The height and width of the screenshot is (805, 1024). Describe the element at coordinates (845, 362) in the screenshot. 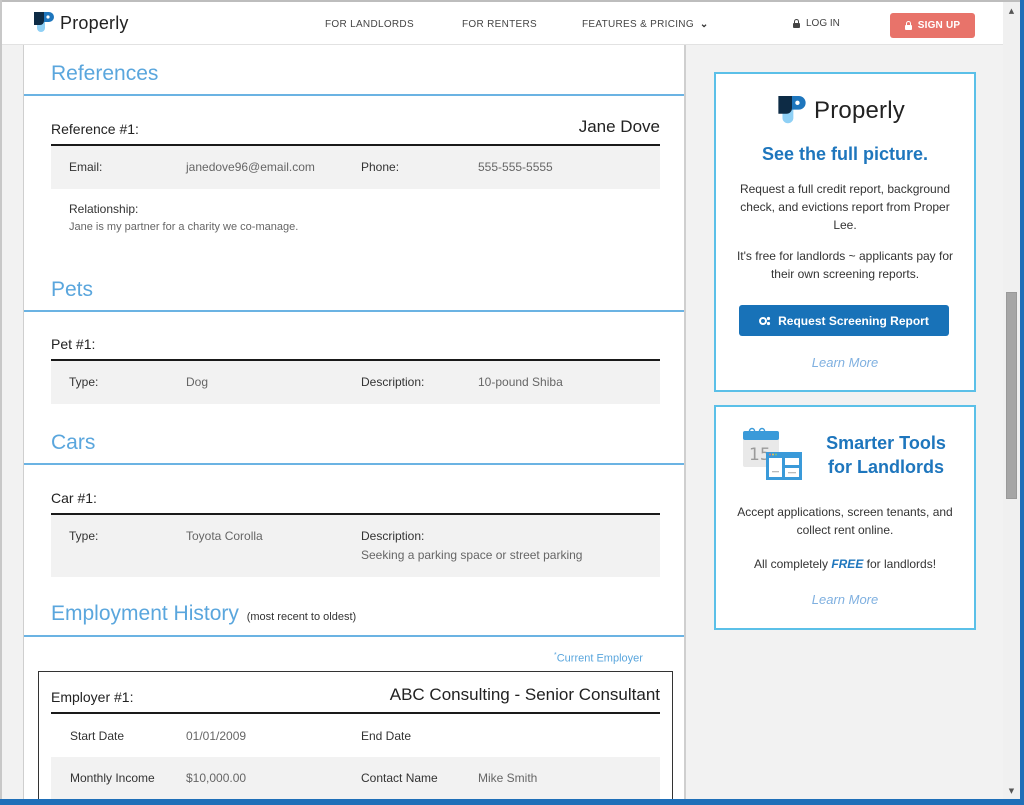

I see `screening-learn-more-link: Learn More` at that location.